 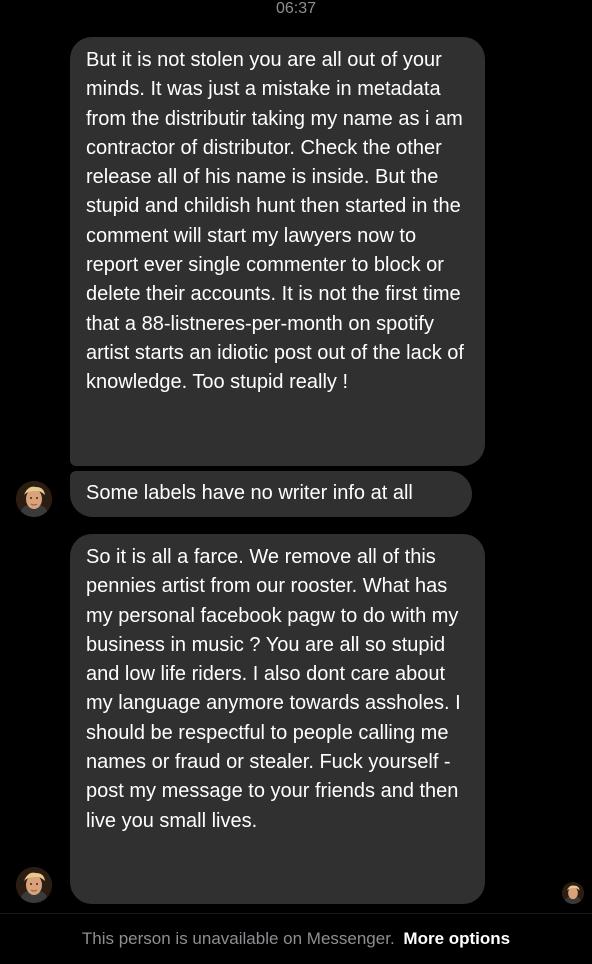 I want to click on seen-avatar-image, so click(x=573, y=893).